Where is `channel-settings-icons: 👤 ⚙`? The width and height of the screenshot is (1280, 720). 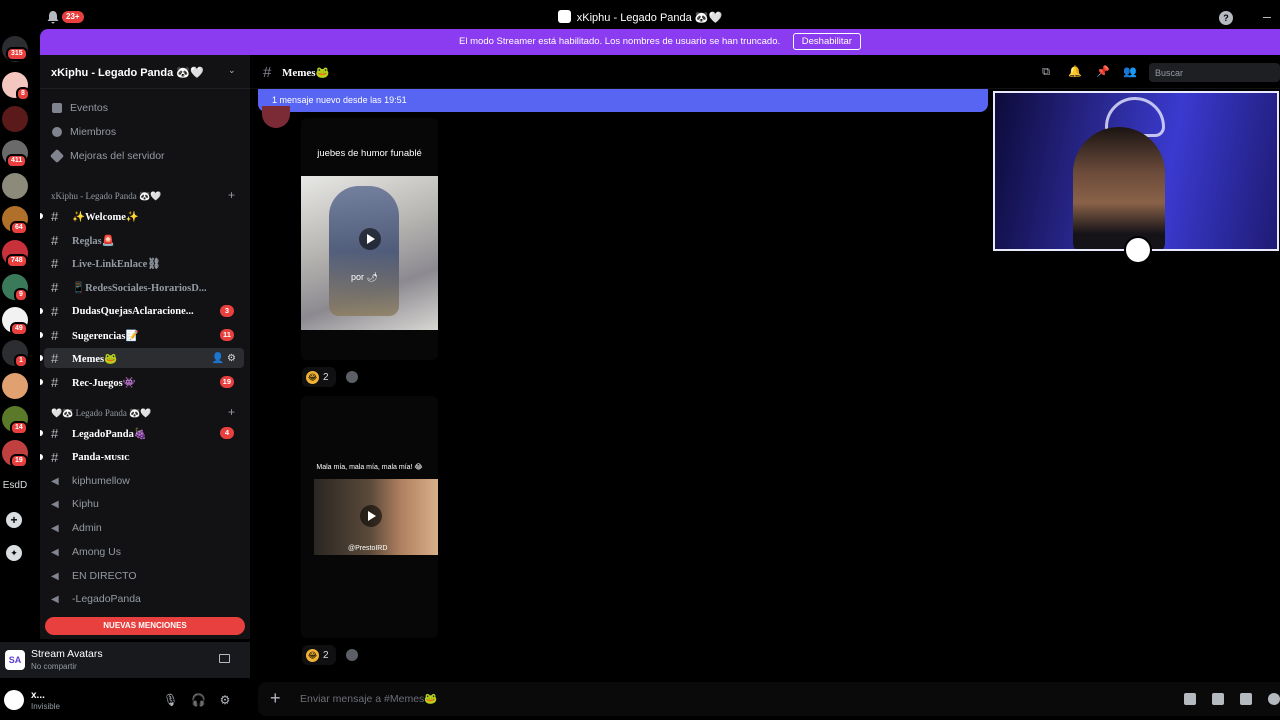
channel-settings-icons: 👤 ⚙ is located at coordinates (224, 358).